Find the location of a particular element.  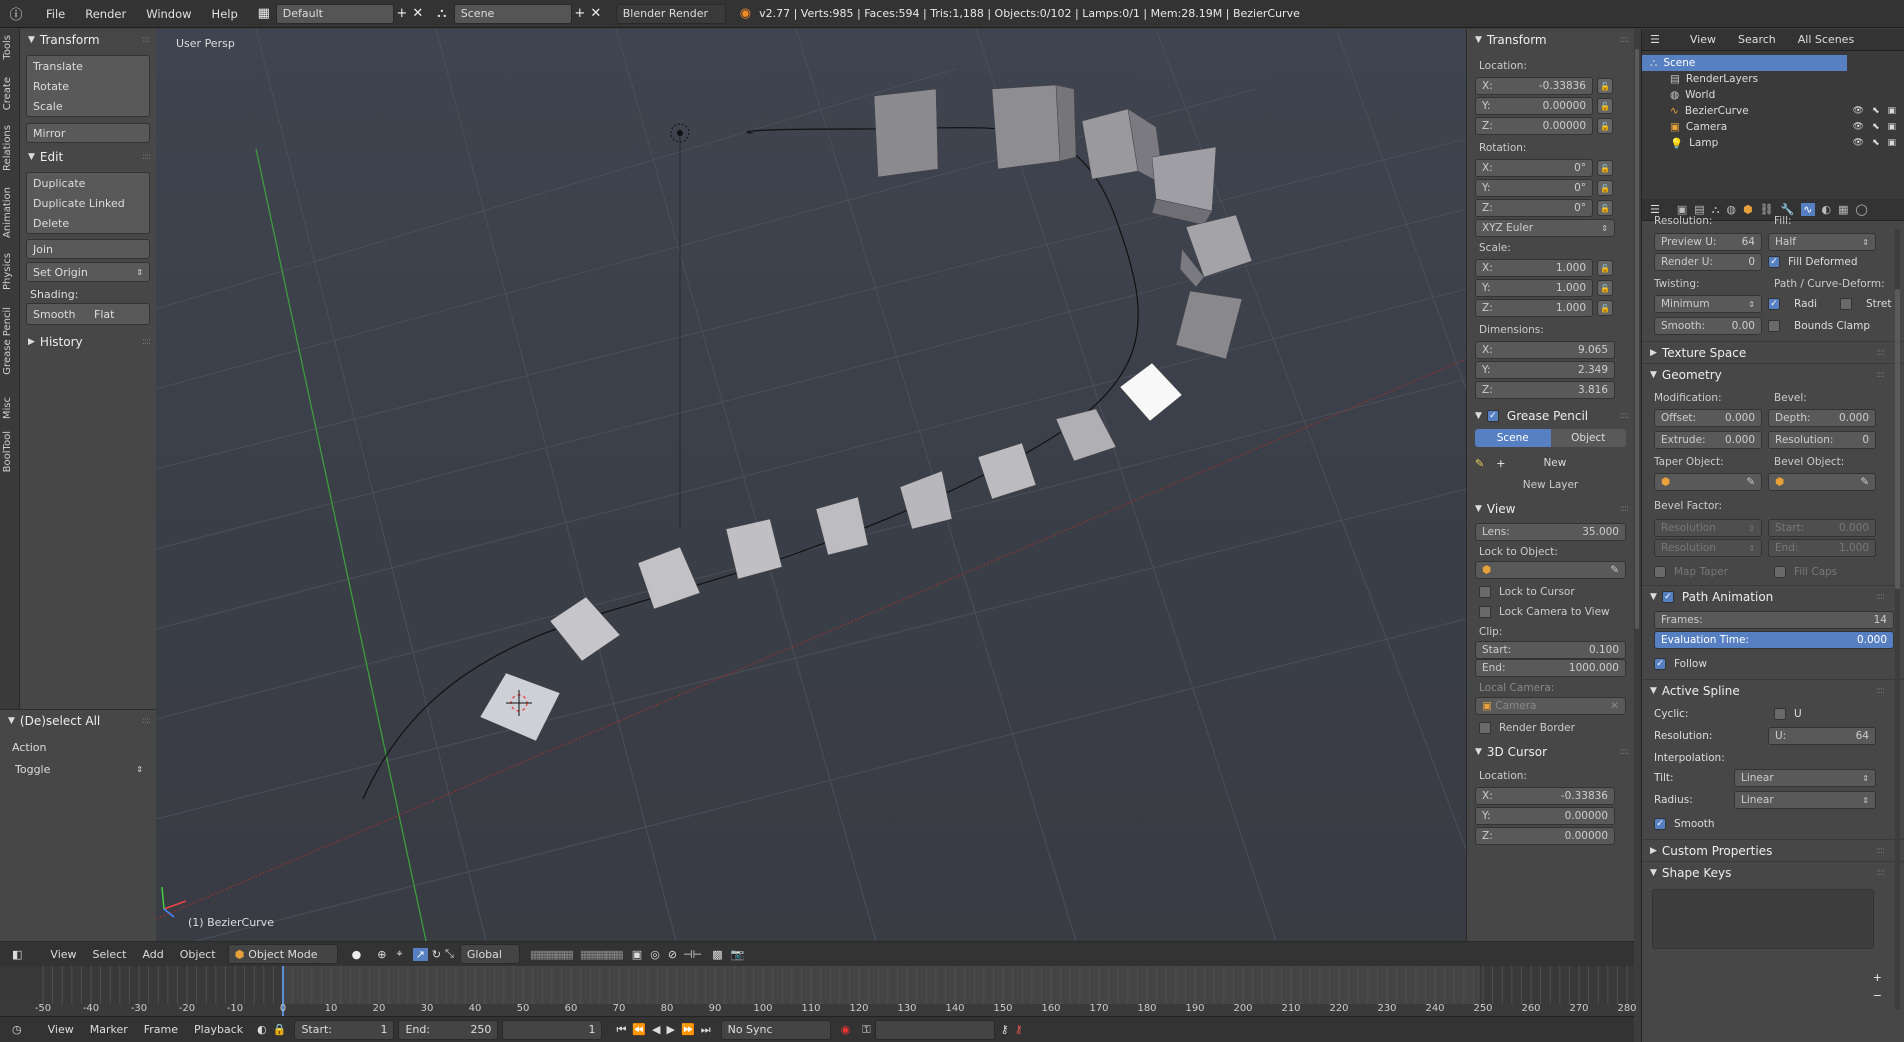

fill-deformed-checkbox: ✓ is located at coordinates (1774, 262).